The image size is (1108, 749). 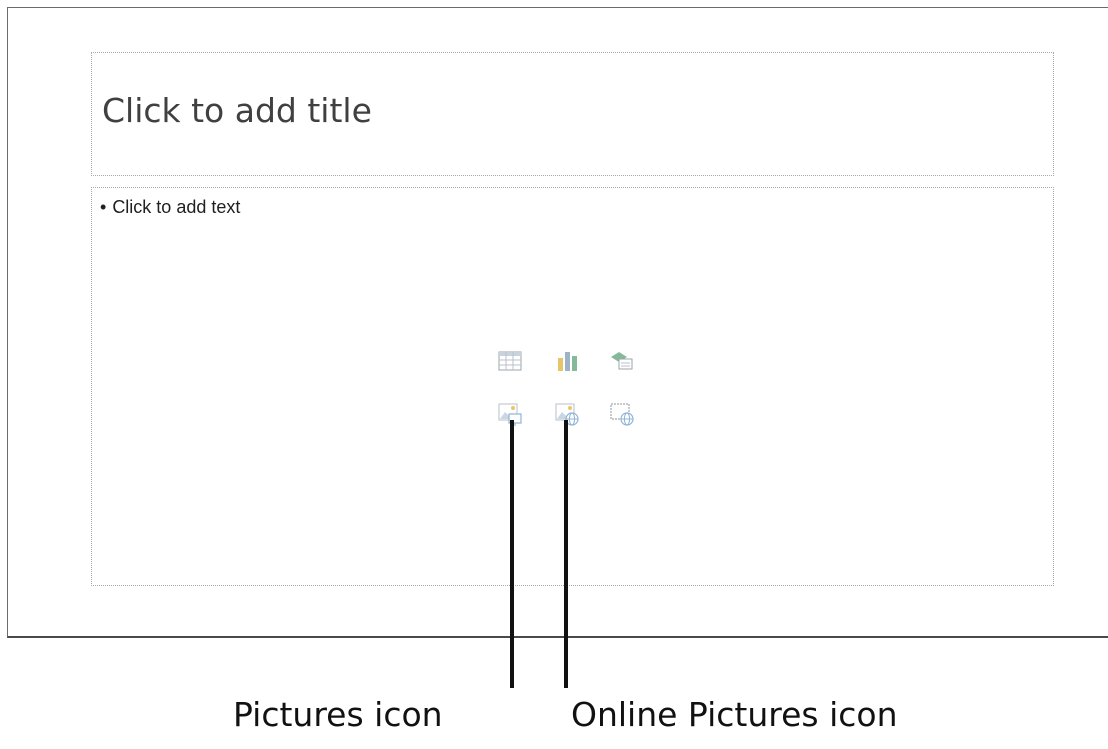 I want to click on online-pictures-leader-line, so click(x=566, y=554).